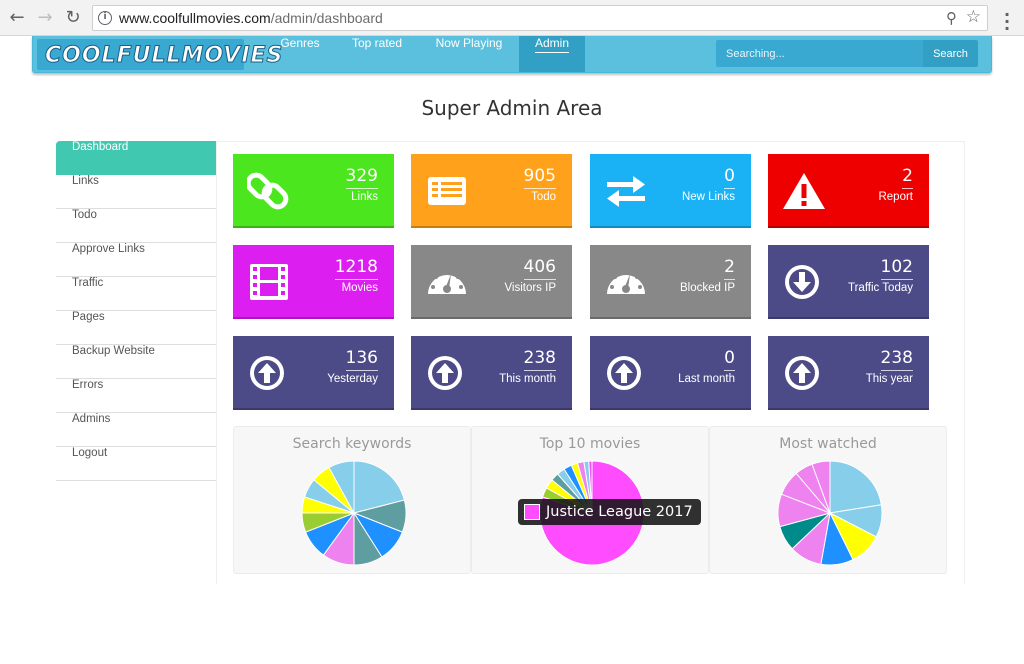 The image size is (1024, 664). I want to click on tile-label: This month, so click(527, 379).